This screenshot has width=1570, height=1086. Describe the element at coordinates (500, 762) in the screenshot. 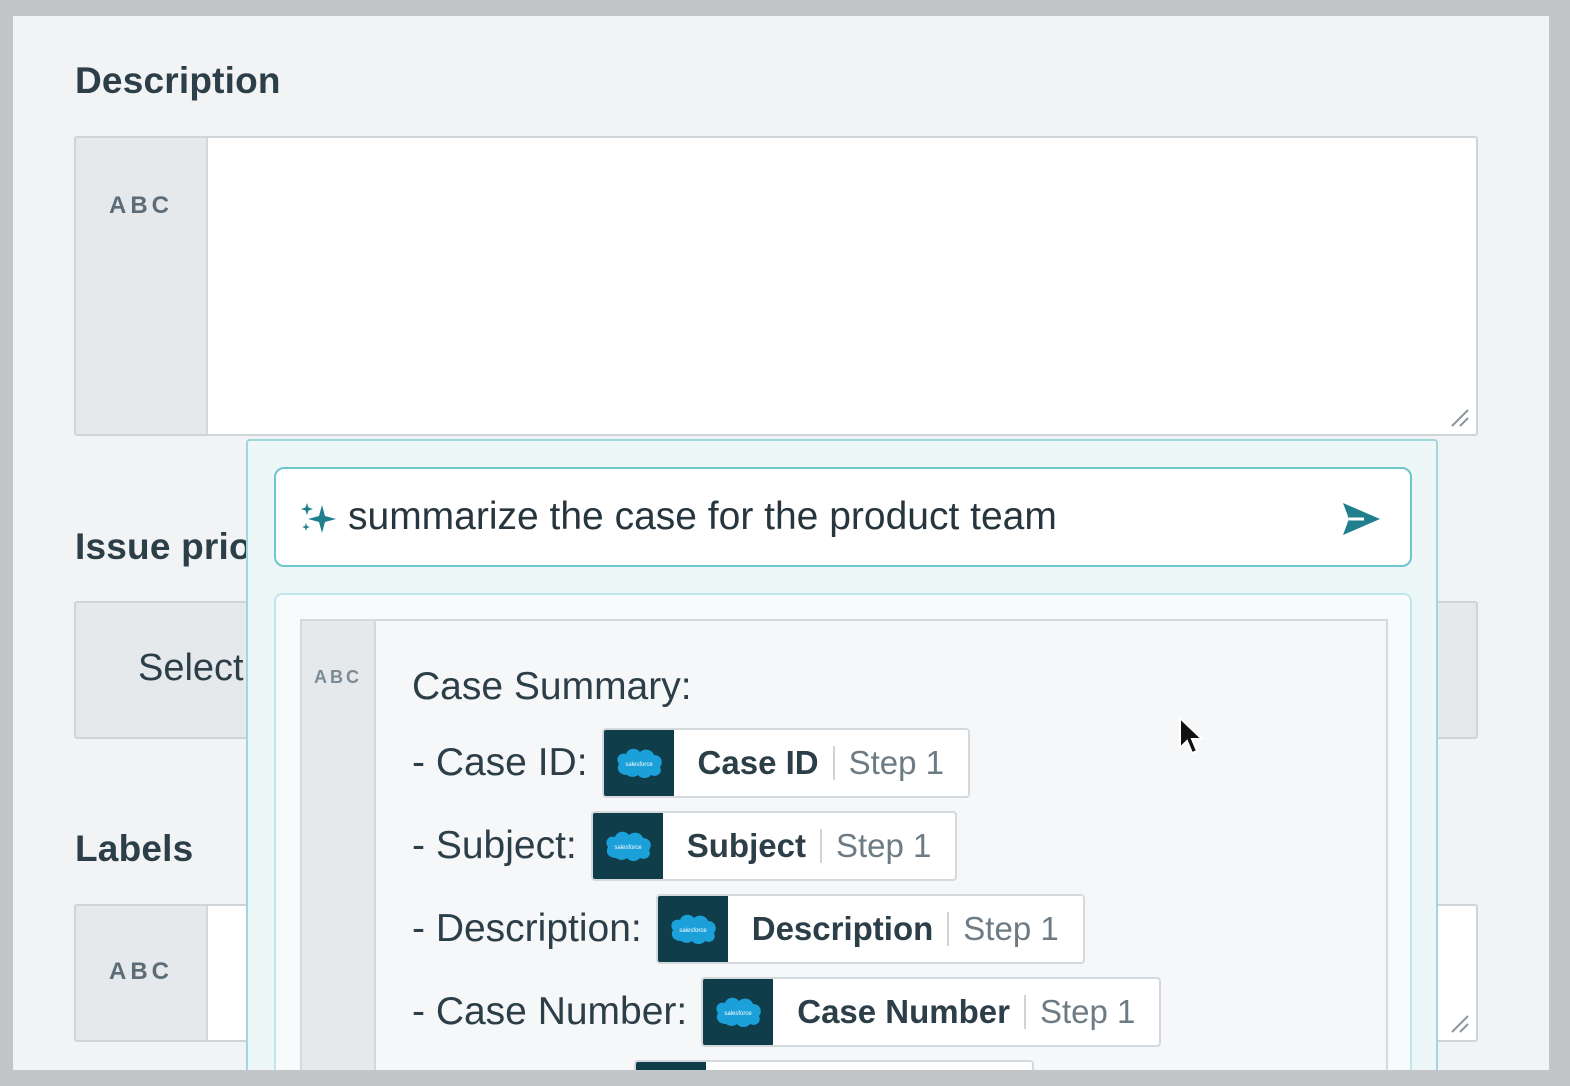

I see `row-label: - Case ID:` at that location.